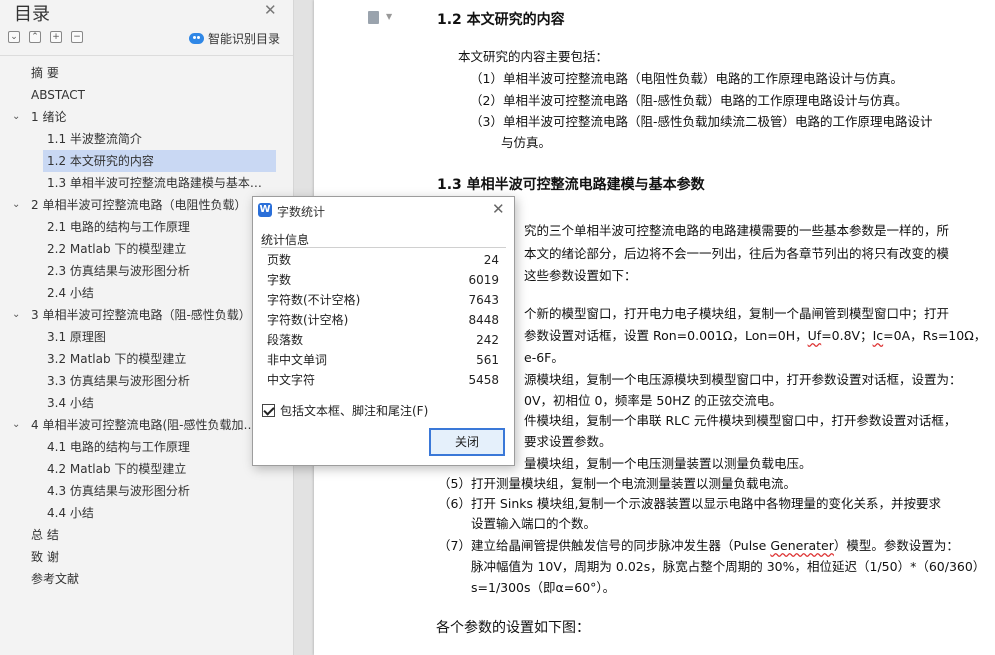 Image resolution: width=995 pixels, height=655 pixels. What do you see at coordinates (196, 38) in the screenshot?
I see `robot-icon` at bounding box center [196, 38].